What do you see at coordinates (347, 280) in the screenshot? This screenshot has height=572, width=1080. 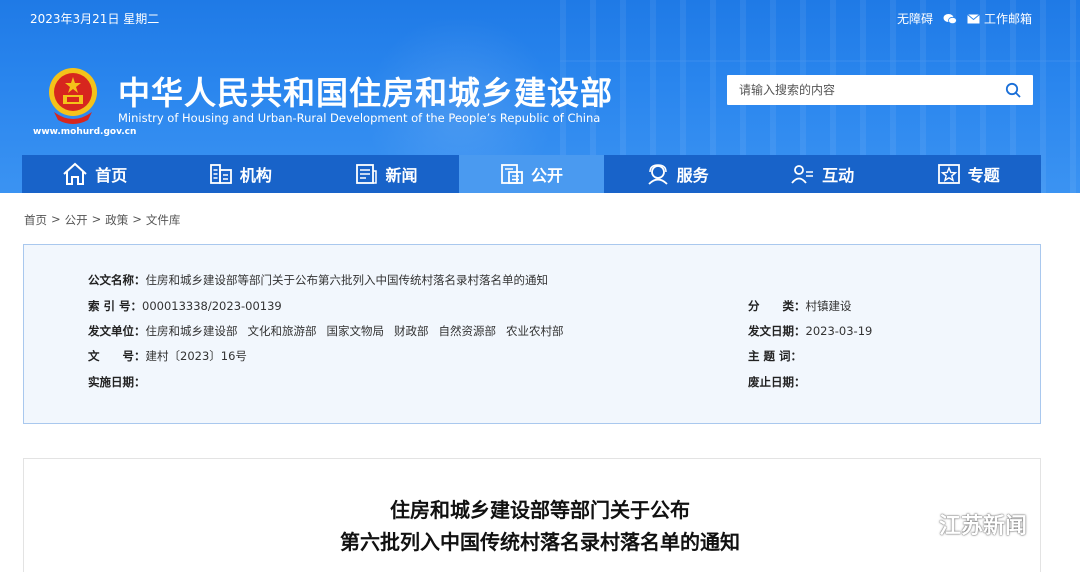 I see `meta-doc-name-value: 住房和城乡建设部等部门关于公布第六批列入中国传统村落名录村落名单的通知` at bounding box center [347, 280].